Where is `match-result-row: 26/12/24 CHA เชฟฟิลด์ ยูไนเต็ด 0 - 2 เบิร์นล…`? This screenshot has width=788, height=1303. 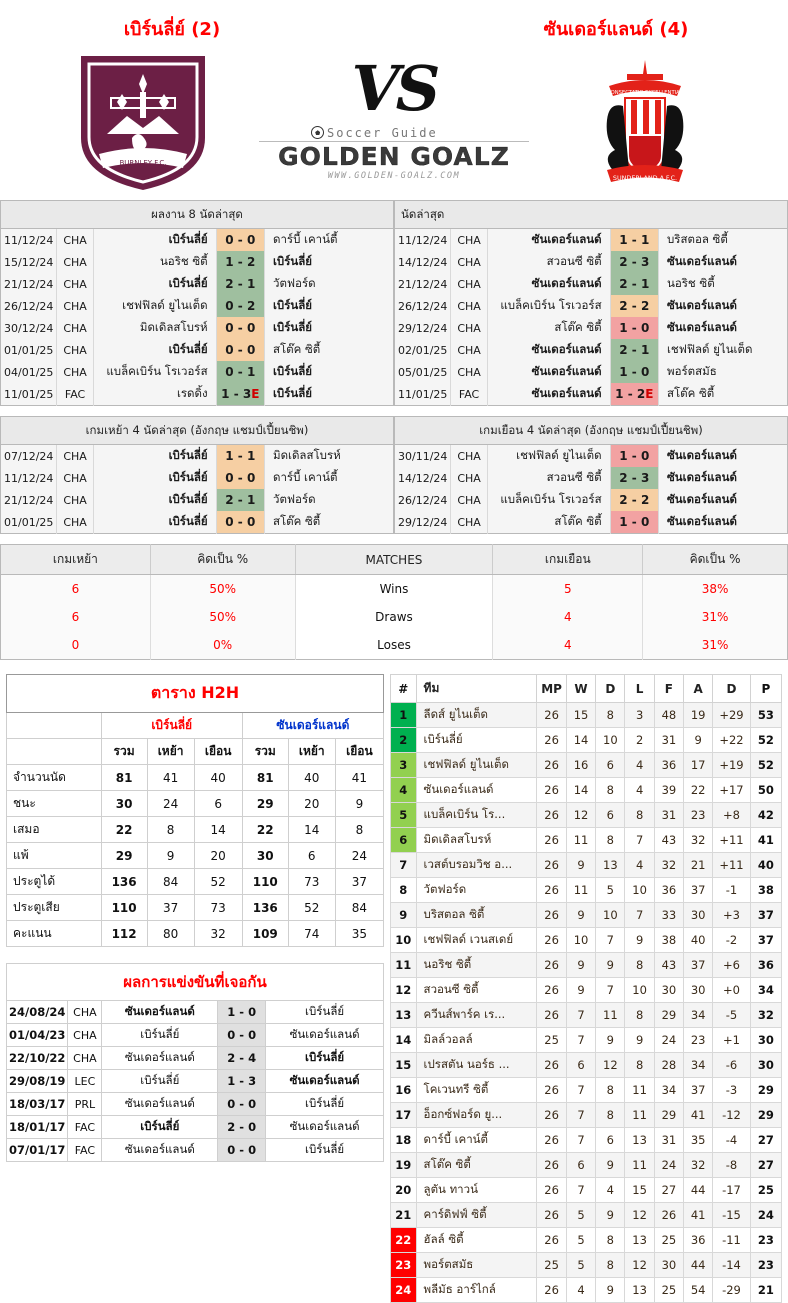 match-result-row: 26/12/24 CHA เชฟฟิลด์ ยูไนเต็ด 0 - 2 เบิร์นล… is located at coordinates (197, 306).